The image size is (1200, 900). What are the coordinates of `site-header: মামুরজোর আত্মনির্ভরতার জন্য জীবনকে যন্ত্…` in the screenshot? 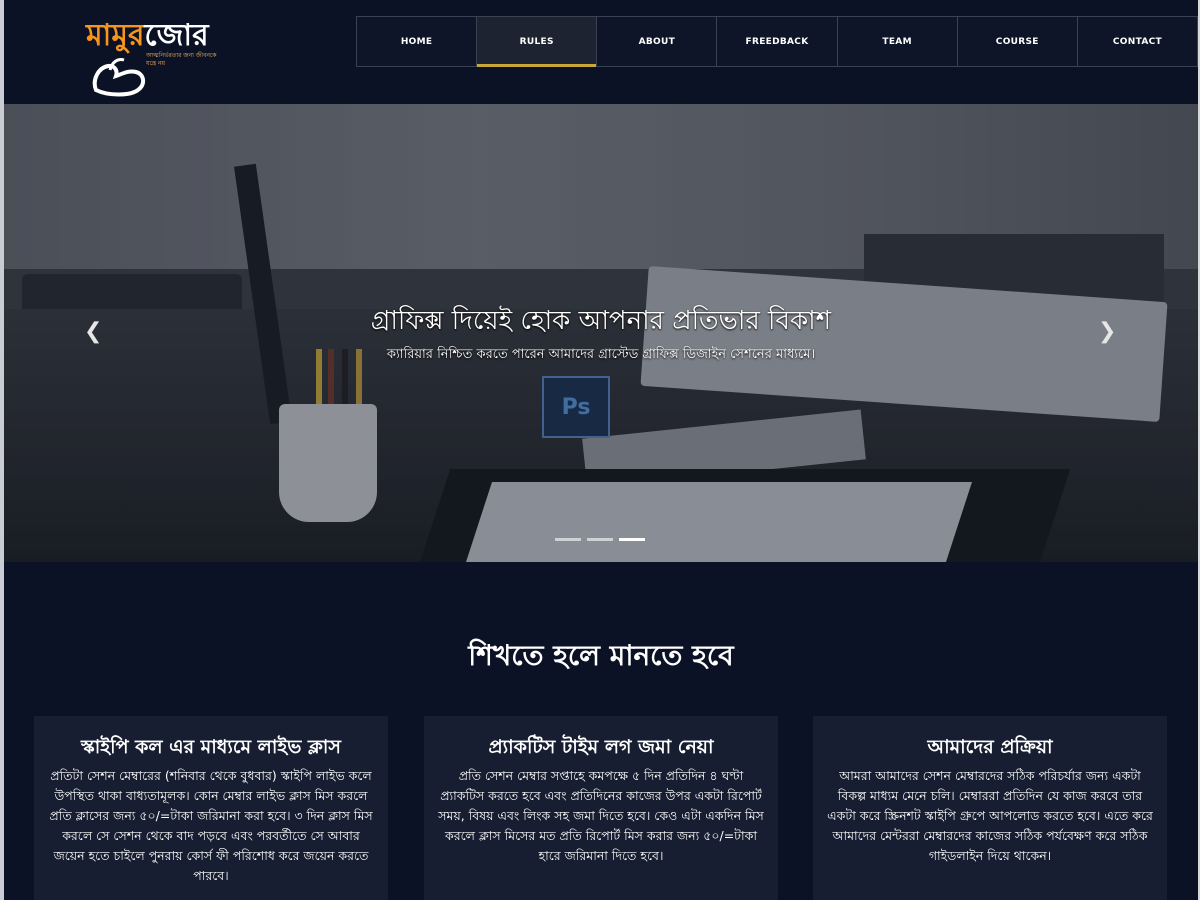 It's located at (601, 52).